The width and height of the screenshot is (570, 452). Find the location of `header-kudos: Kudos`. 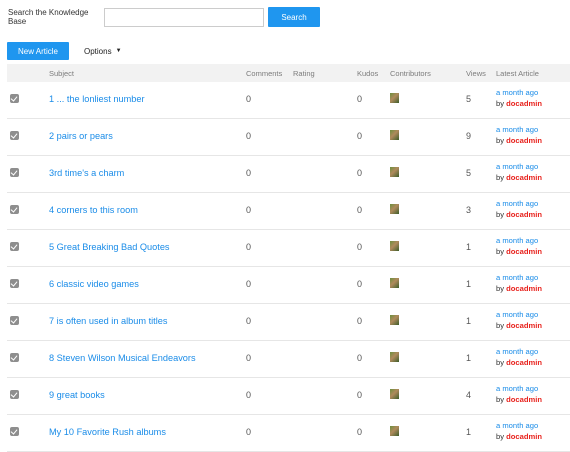

header-kudos: Kudos is located at coordinates (367, 73).